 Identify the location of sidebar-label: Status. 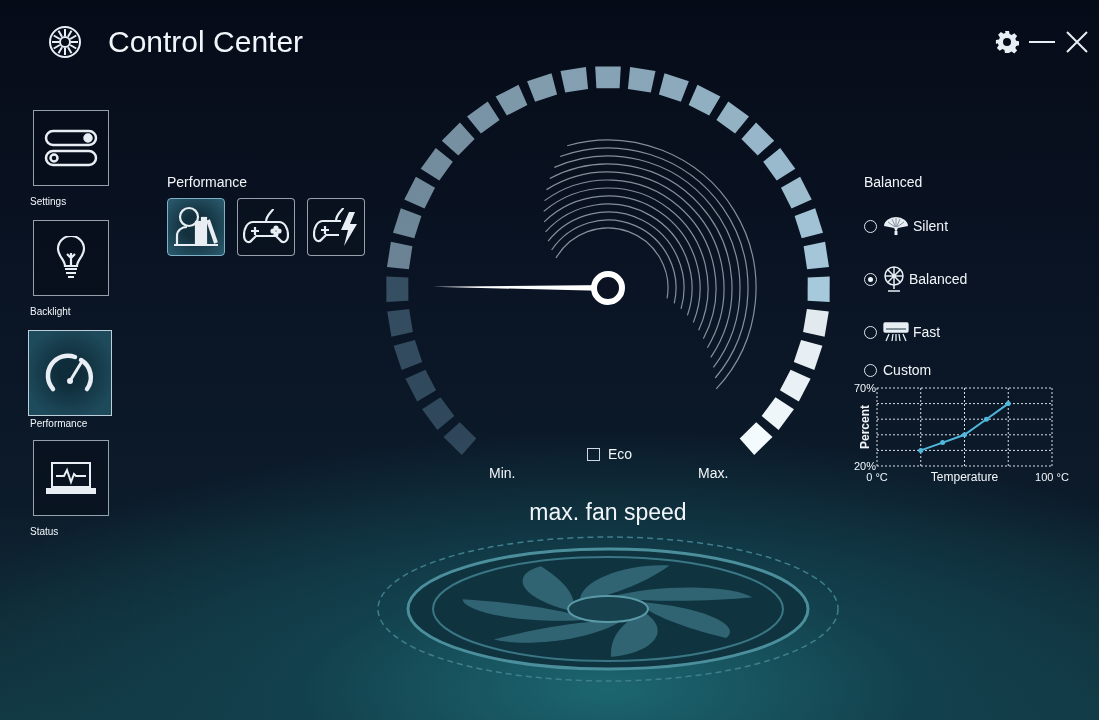
(45, 531).